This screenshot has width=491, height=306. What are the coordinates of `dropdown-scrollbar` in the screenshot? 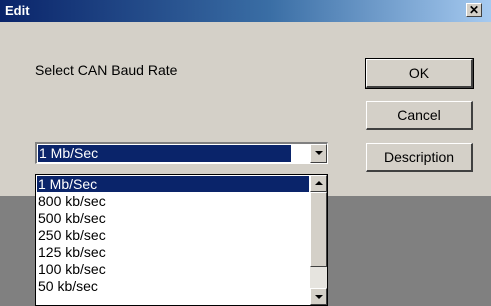 It's located at (318, 240).